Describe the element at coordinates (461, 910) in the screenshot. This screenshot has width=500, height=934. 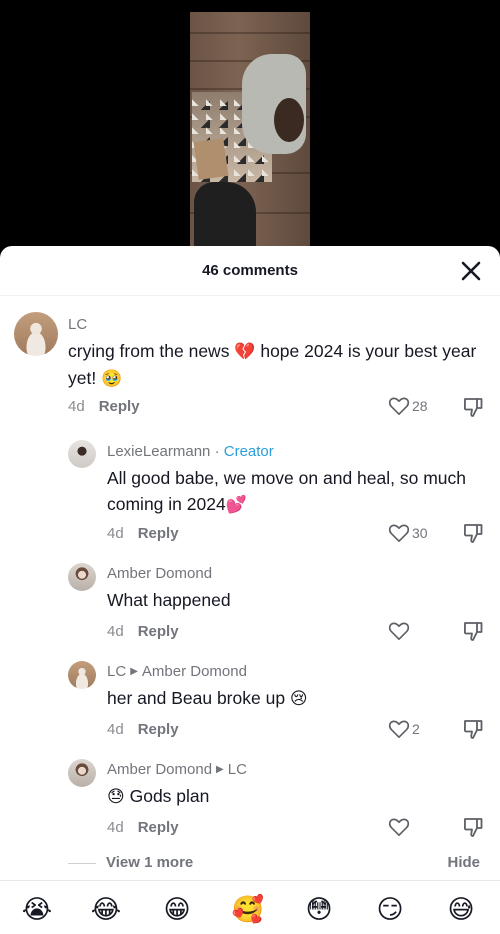
I see `emoji-sweat-smile-button: 😅` at that location.